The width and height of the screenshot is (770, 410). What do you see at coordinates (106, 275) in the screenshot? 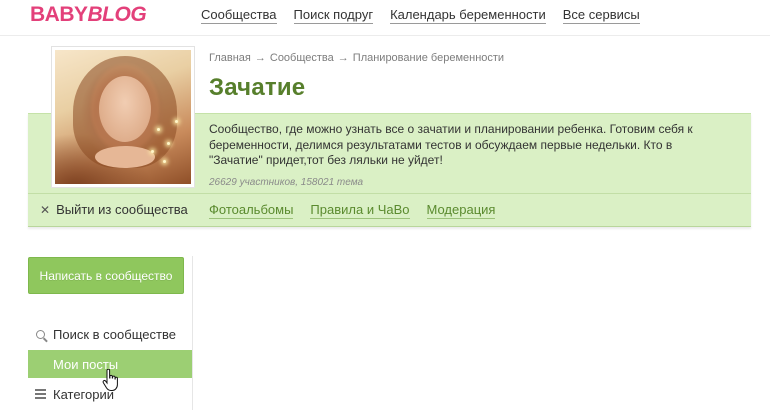
I see `write-to-community-button: Написать в сообщество` at bounding box center [106, 275].